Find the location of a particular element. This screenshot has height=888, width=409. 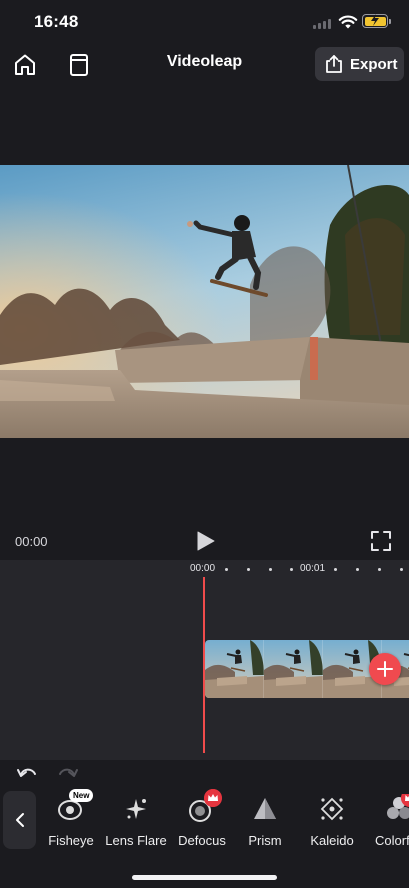

tool-label: Defocus is located at coordinates (202, 840).